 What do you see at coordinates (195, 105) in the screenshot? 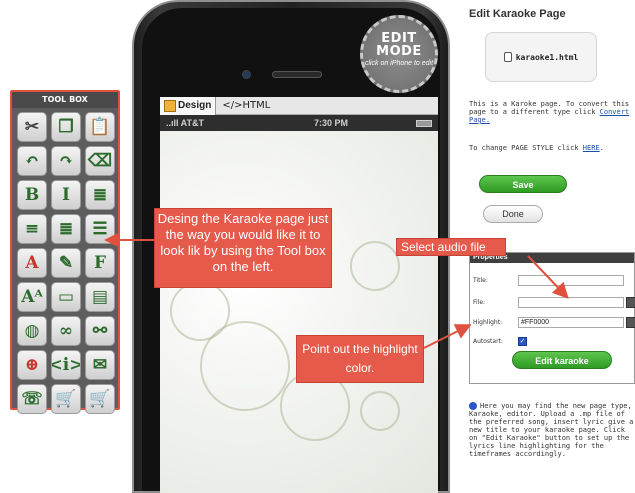
I see `tab-design-label: Design` at bounding box center [195, 105].